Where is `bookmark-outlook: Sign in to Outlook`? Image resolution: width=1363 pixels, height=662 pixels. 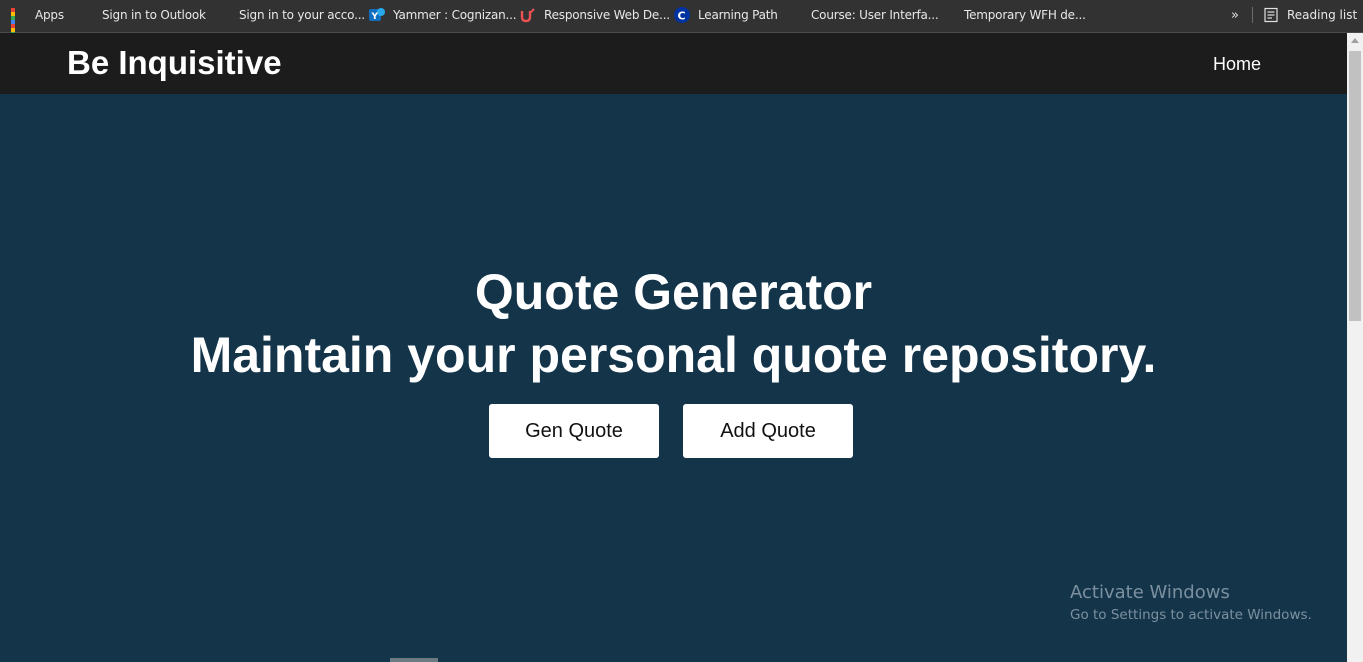 bookmark-outlook: Sign in to Outlook is located at coordinates (142, 15).